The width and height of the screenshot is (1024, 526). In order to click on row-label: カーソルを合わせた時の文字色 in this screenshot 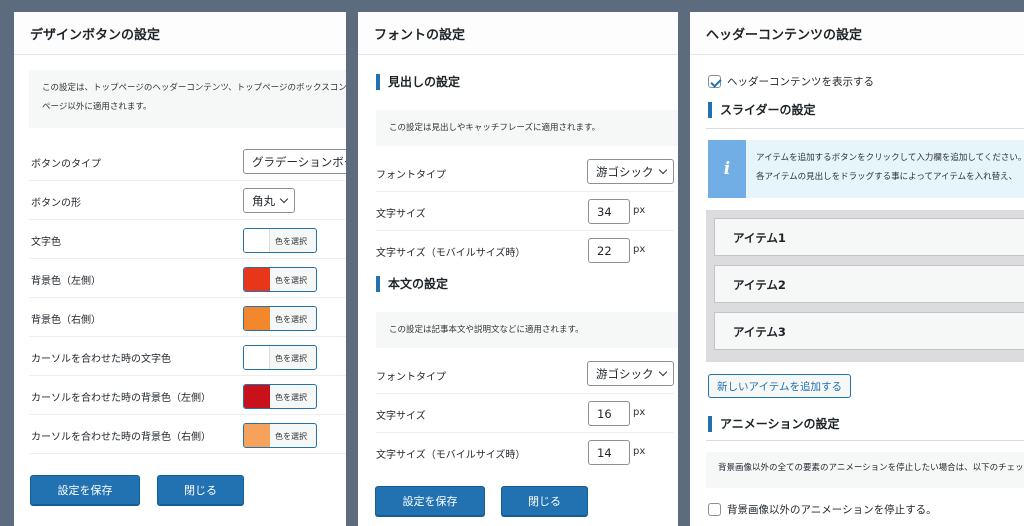, I will do `click(101, 359)`.